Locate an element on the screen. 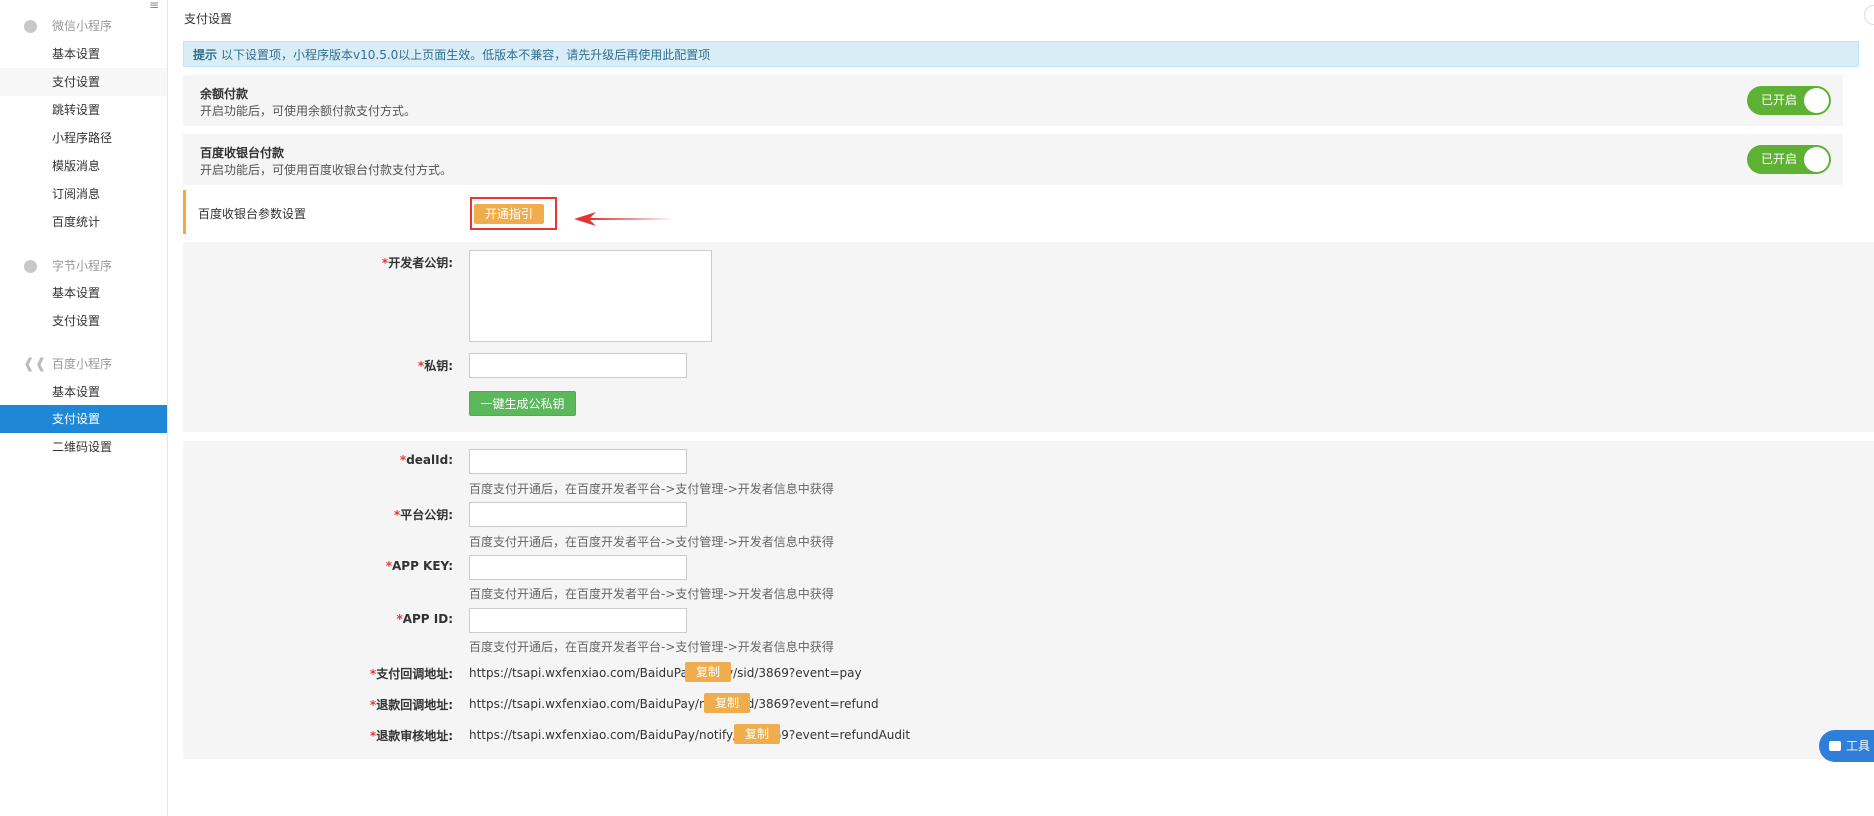 Image resolution: width=1874 pixels, height=816 pixels. sidebar-item-wechat-path: 小程序路径 is located at coordinates (83, 138).